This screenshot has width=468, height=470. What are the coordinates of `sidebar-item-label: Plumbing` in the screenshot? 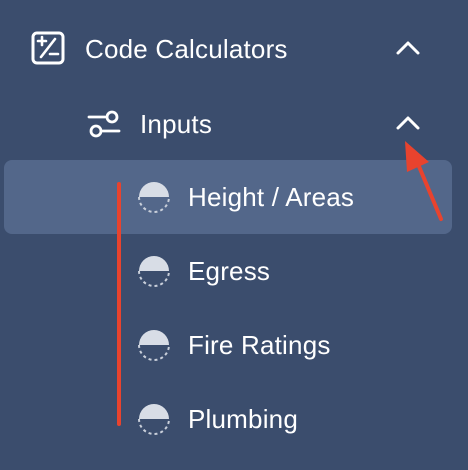 It's located at (243, 419).